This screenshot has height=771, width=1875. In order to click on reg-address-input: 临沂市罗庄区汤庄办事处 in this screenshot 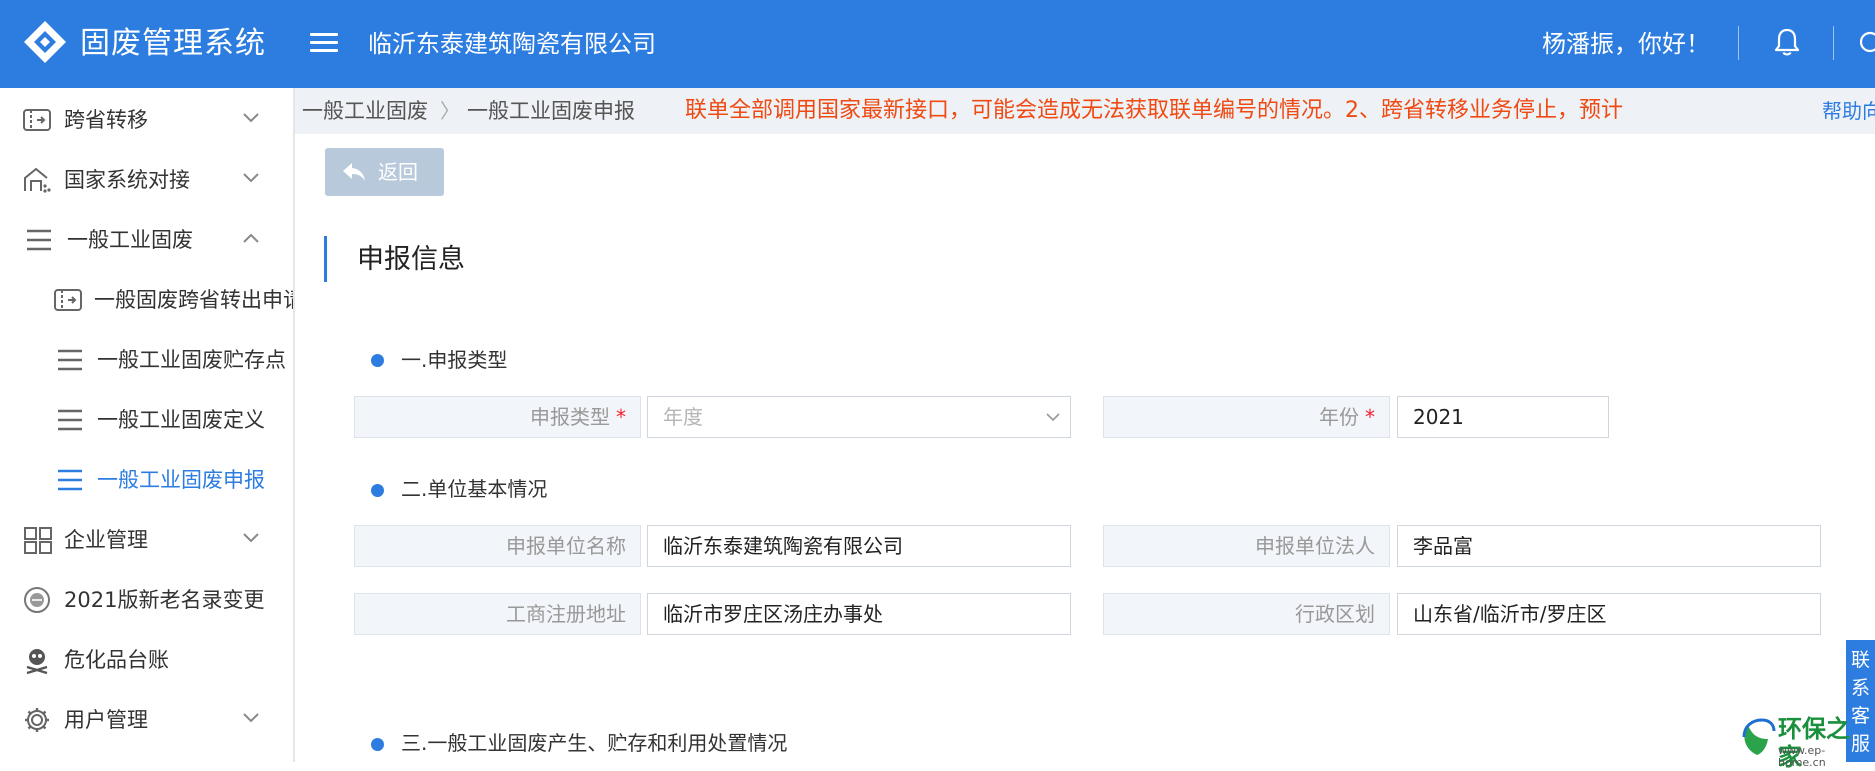, I will do `click(859, 614)`.